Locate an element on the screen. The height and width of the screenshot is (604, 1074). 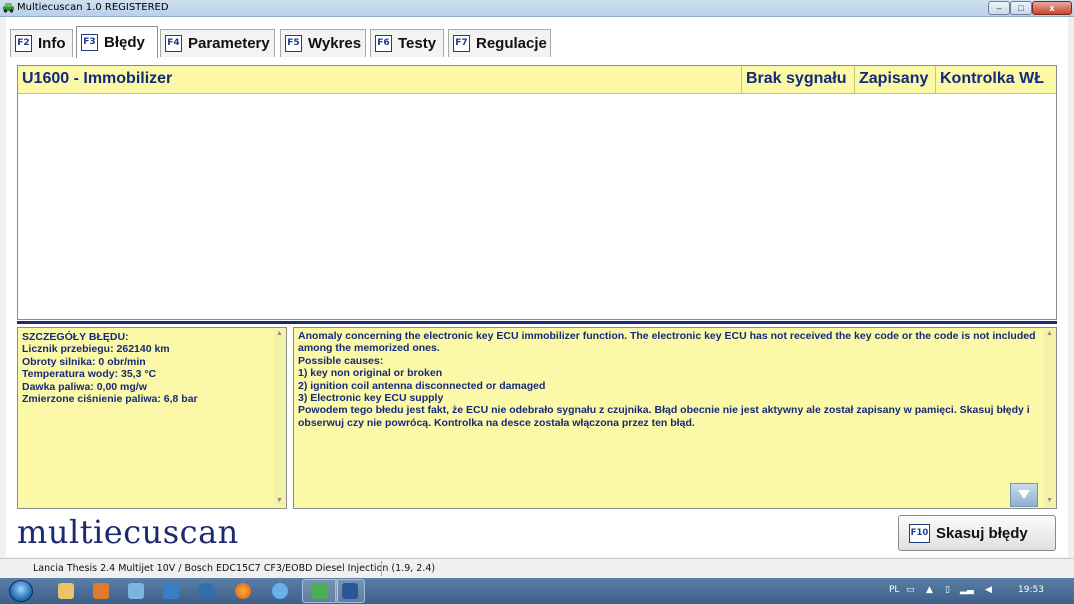
cloud-icon is located at coordinates (206, 591).